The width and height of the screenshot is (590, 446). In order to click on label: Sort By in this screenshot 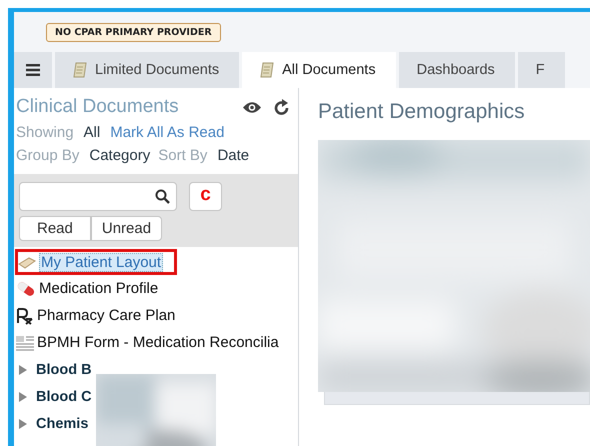, I will do `click(183, 155)`.